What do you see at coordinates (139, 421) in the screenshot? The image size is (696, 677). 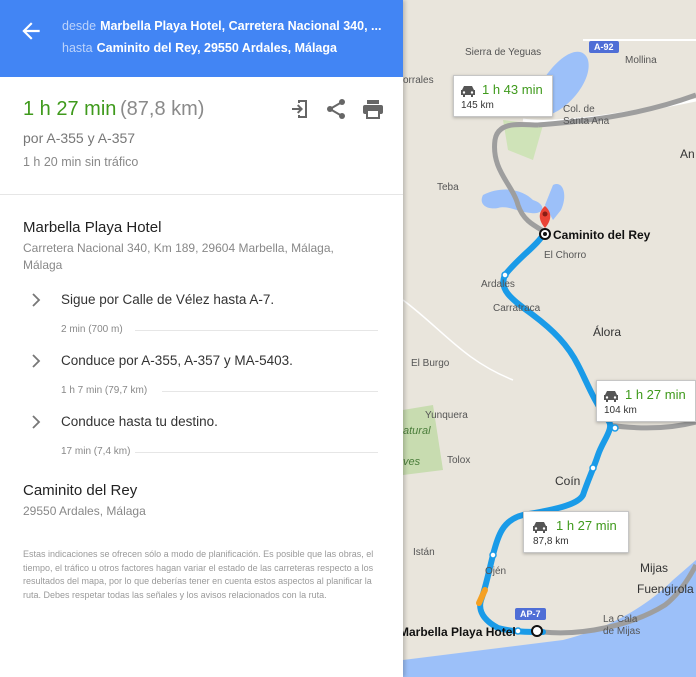 I see `step-text: Conduce hasta tu destino.` at bounding box center [139, 421].